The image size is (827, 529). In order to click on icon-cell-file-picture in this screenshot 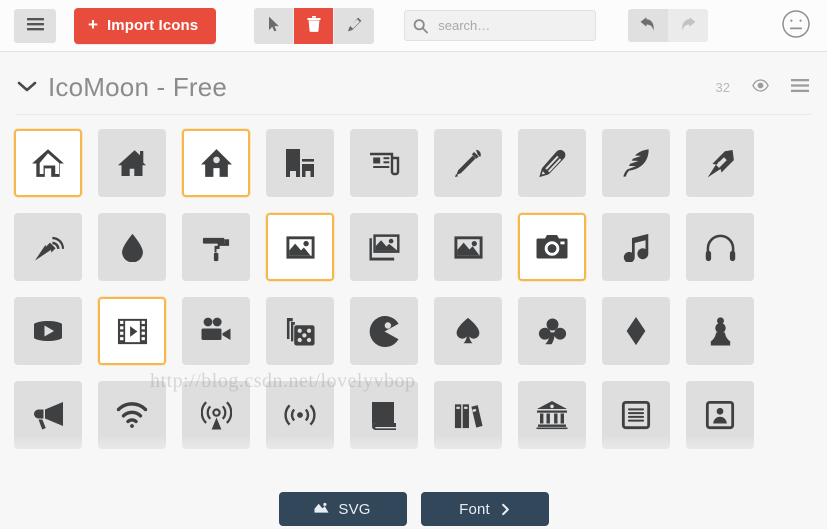, I will do `click(300, 479)`.